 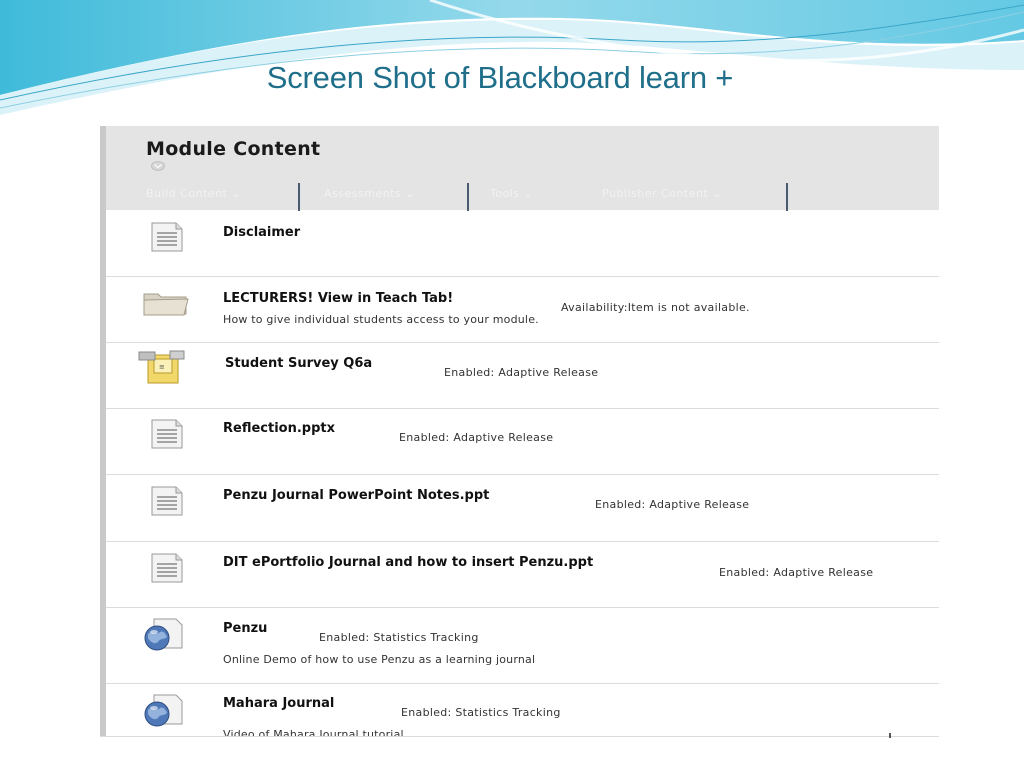 I want to click on survey-icon: ≡, so click(x=161, y=367).